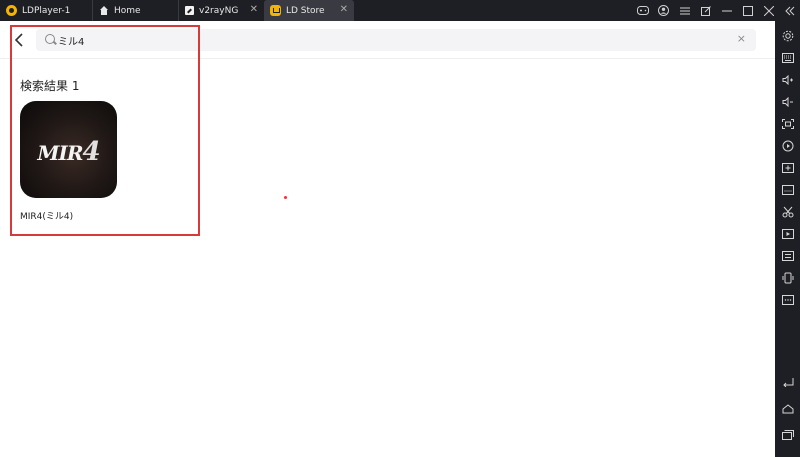 The height and width of the screenshot is (457, 800). Describe the element at coordinates (11, 10) in the screenshot. I see `ldplayer-logo-icon` at that location.